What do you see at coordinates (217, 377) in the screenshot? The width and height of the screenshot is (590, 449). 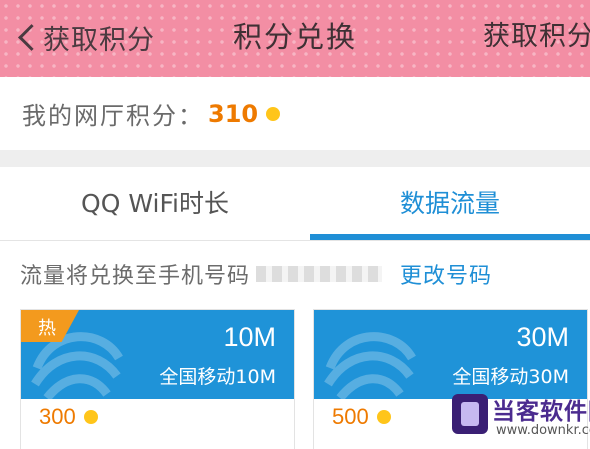 I see `package-description: 全国移动10M` at bounding box center [217, 377].